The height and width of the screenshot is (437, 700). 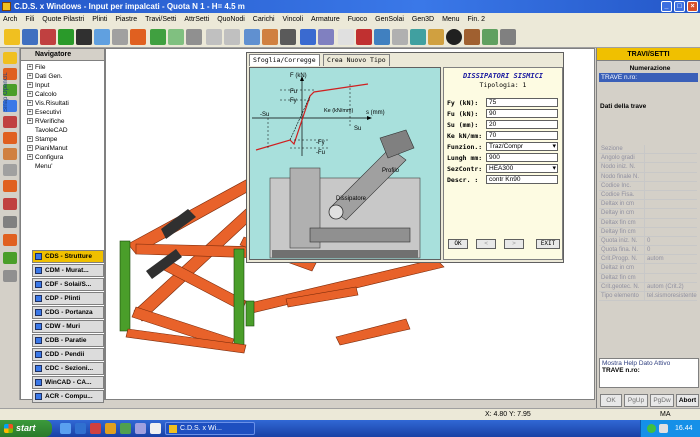 I want to click on lungh-input: 900, so click(x=522, y=157).